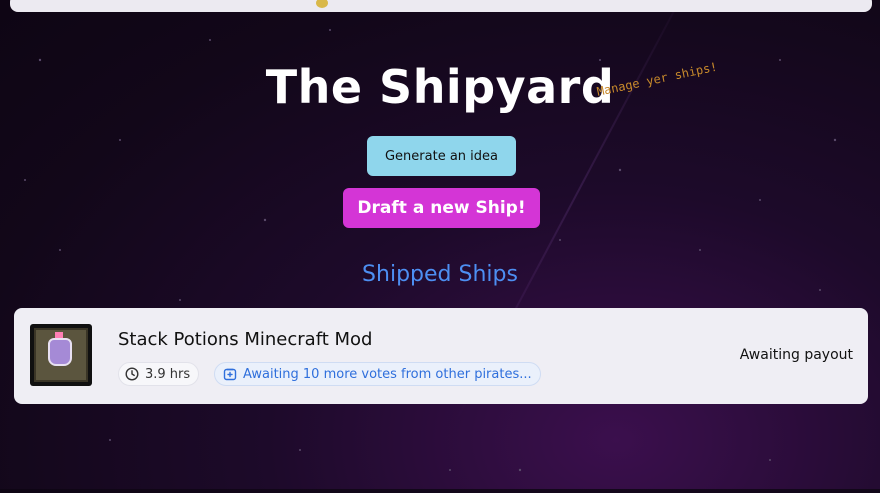  I want to click on payout-status: Awaiting payout, so click(796, 355).